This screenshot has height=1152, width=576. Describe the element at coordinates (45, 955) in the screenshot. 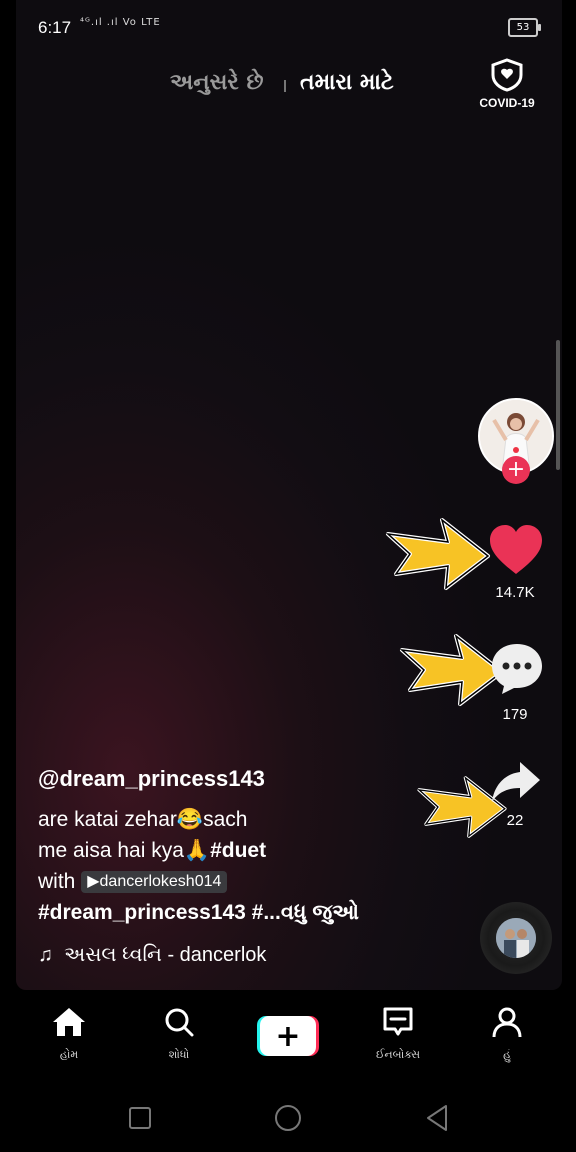

I see `music-note-icon: ♫` at that location.